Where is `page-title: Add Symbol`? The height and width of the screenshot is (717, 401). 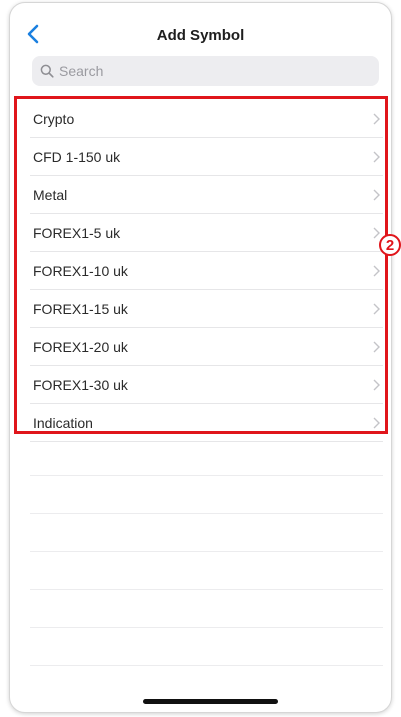
page-title: Add Symbol is located at coordinates (200, 35).